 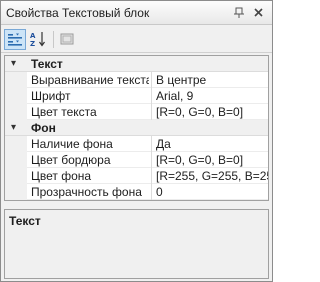 What do you see at coordinates (33, 36) in the screenshot?
I see `svg-text: A` at bounding box center [33, 36].